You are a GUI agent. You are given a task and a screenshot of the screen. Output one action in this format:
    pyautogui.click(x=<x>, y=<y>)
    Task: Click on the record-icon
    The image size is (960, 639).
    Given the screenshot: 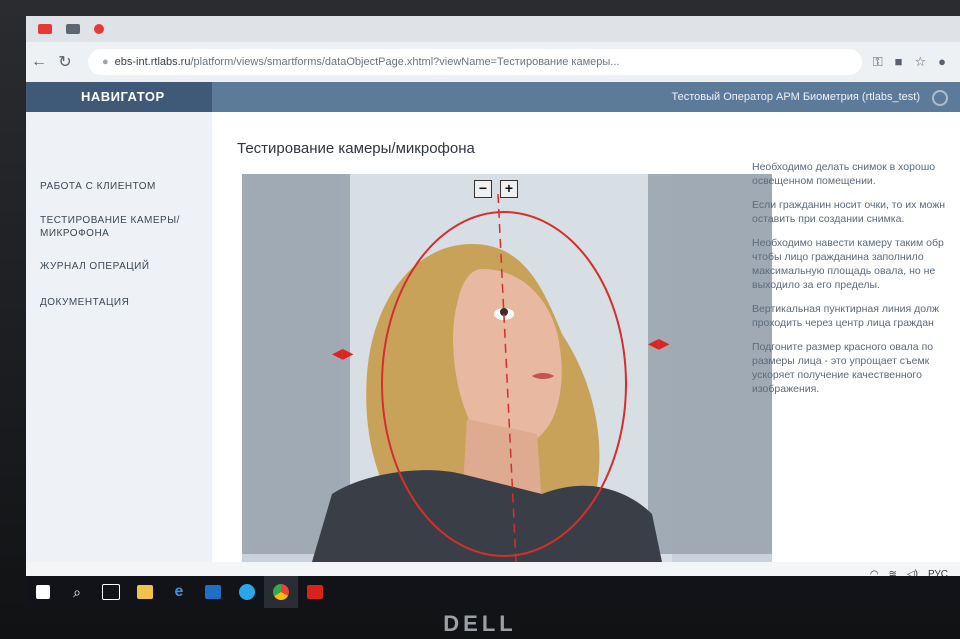 What is the action you would take?
    pyautogui.click(x=99, y=29)
    